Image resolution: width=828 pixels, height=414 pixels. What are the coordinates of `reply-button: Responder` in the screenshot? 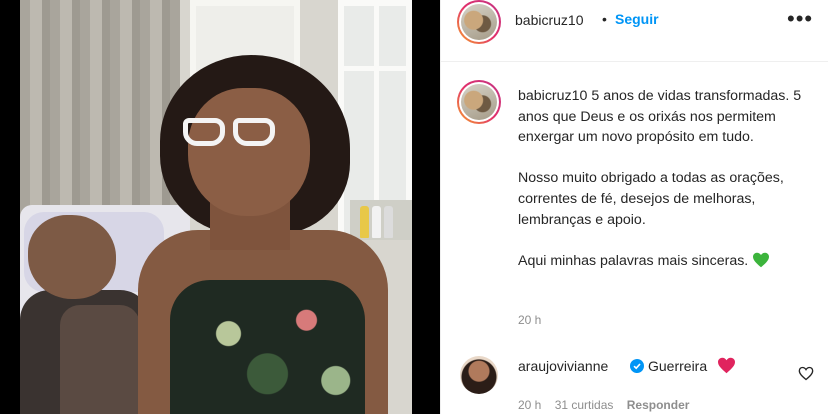 It's located at (658, 405).